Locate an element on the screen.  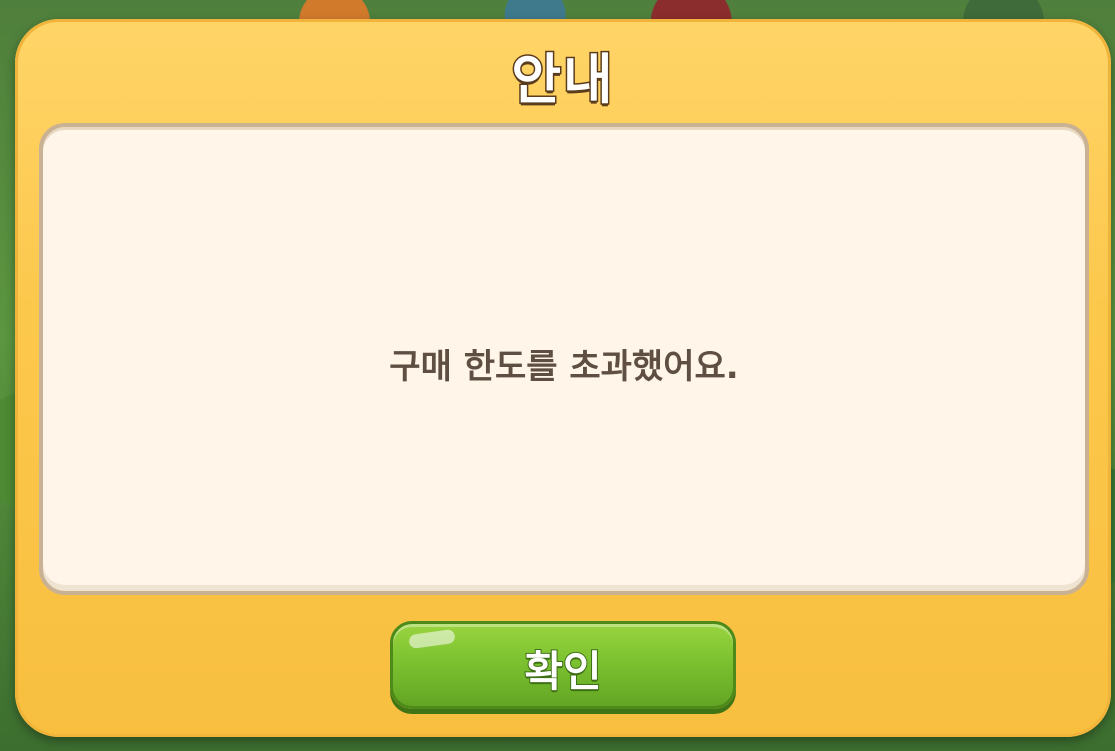
confirm-button-label: 확인 is located at coordinates (562, 671).